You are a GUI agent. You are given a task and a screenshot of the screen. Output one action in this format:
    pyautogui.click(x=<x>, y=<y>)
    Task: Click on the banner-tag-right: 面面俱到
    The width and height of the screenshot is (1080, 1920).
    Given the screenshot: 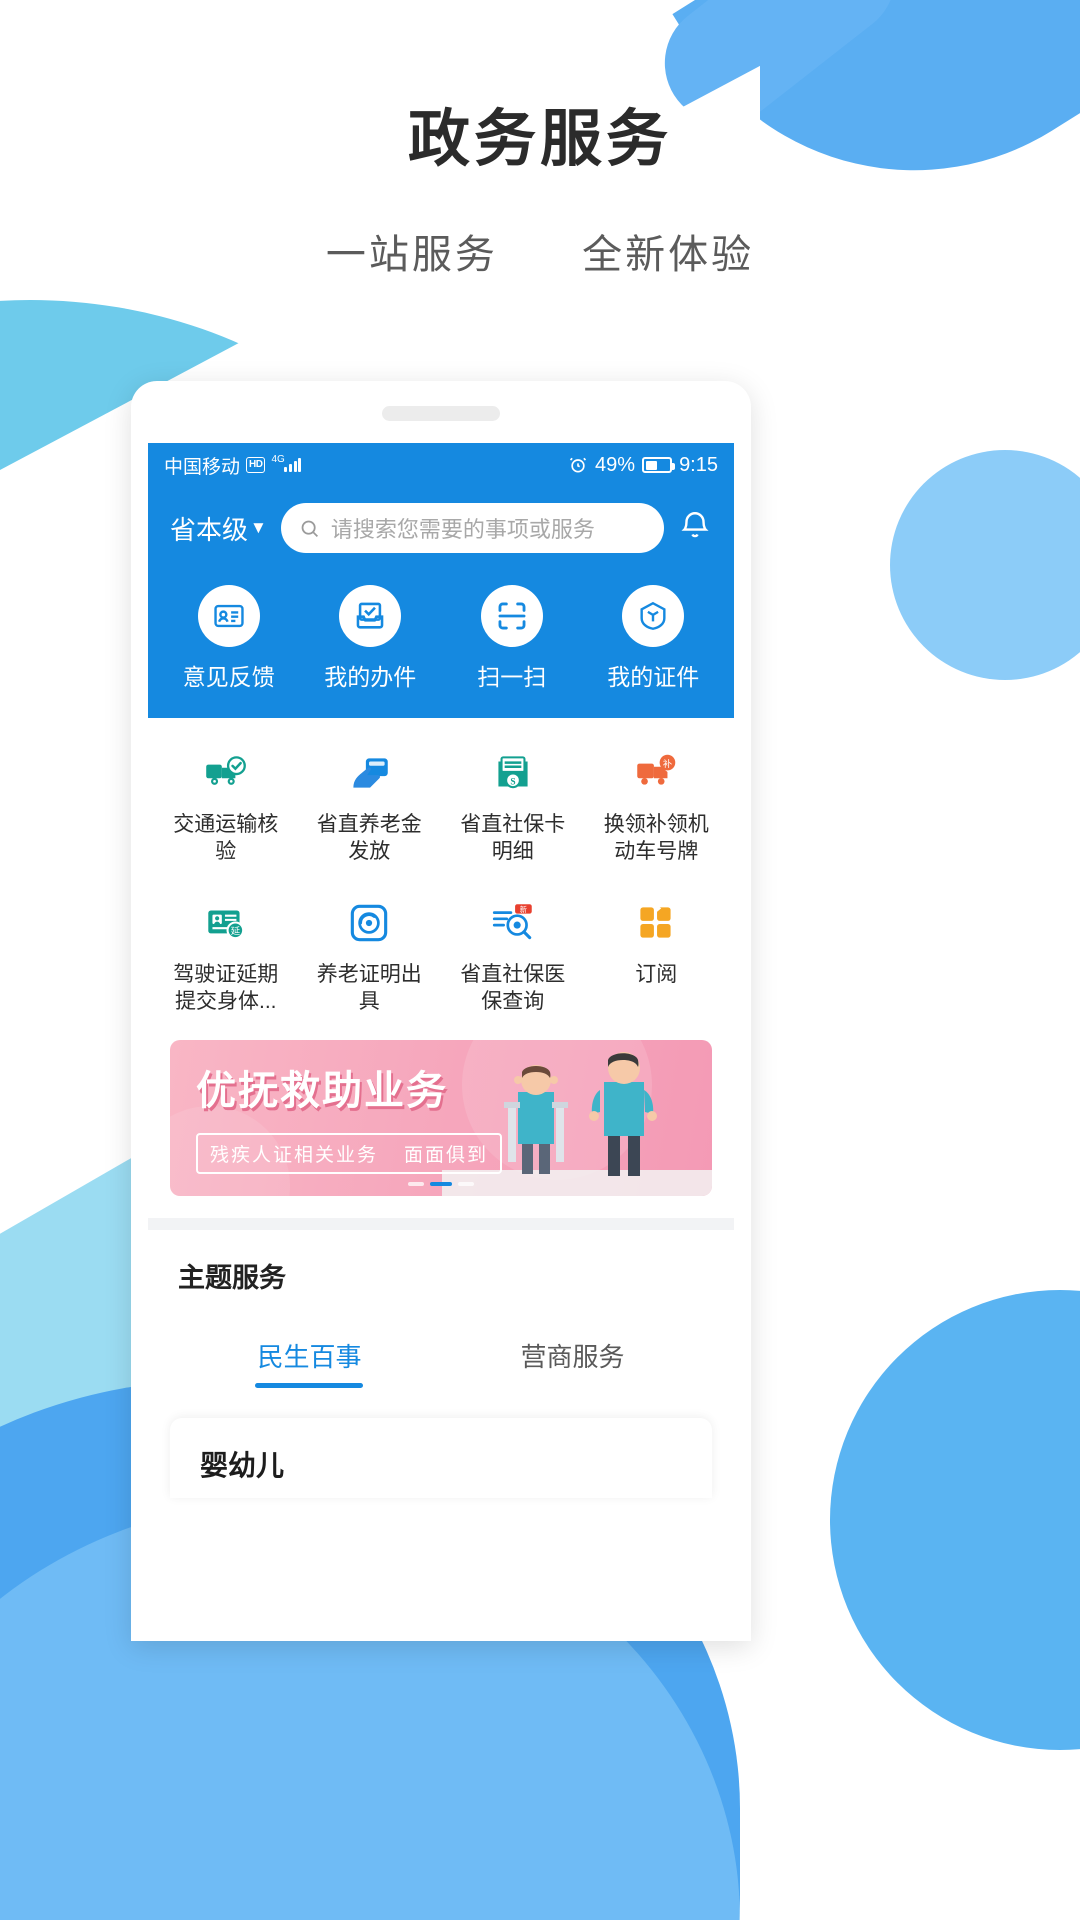 What is the action you would take?
    pyautogui.click(x=446, y=1155)
    